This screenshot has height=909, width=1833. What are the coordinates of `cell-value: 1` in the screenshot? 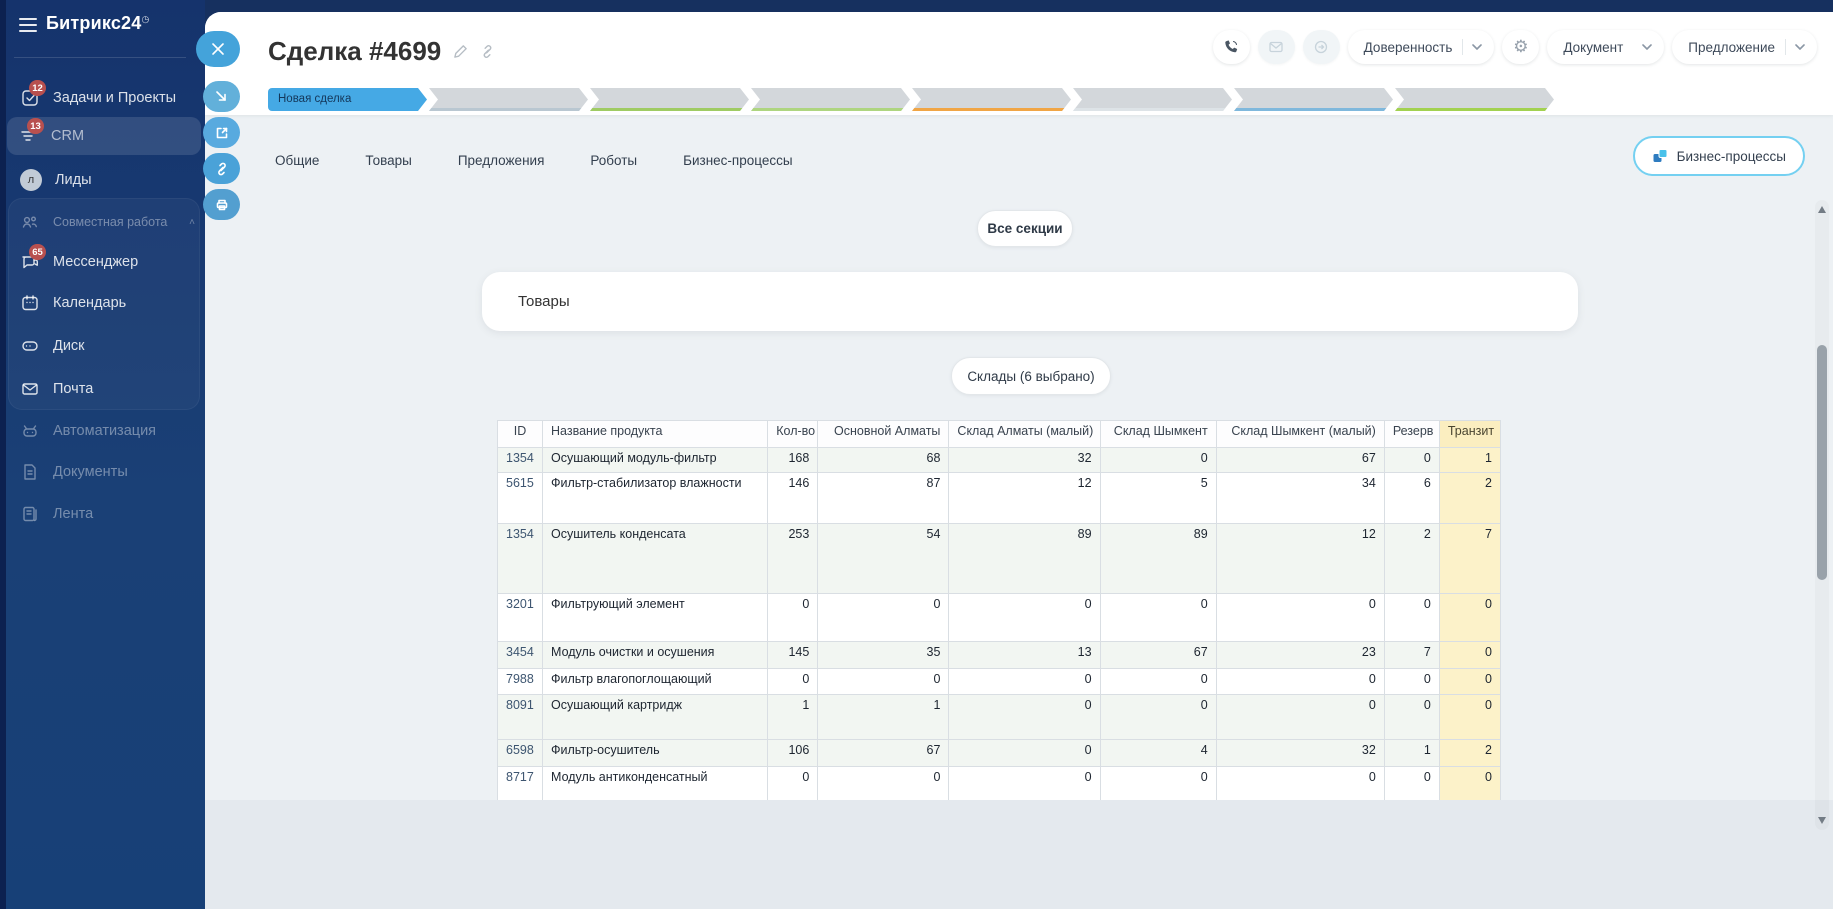 It's located at (1411, 753).